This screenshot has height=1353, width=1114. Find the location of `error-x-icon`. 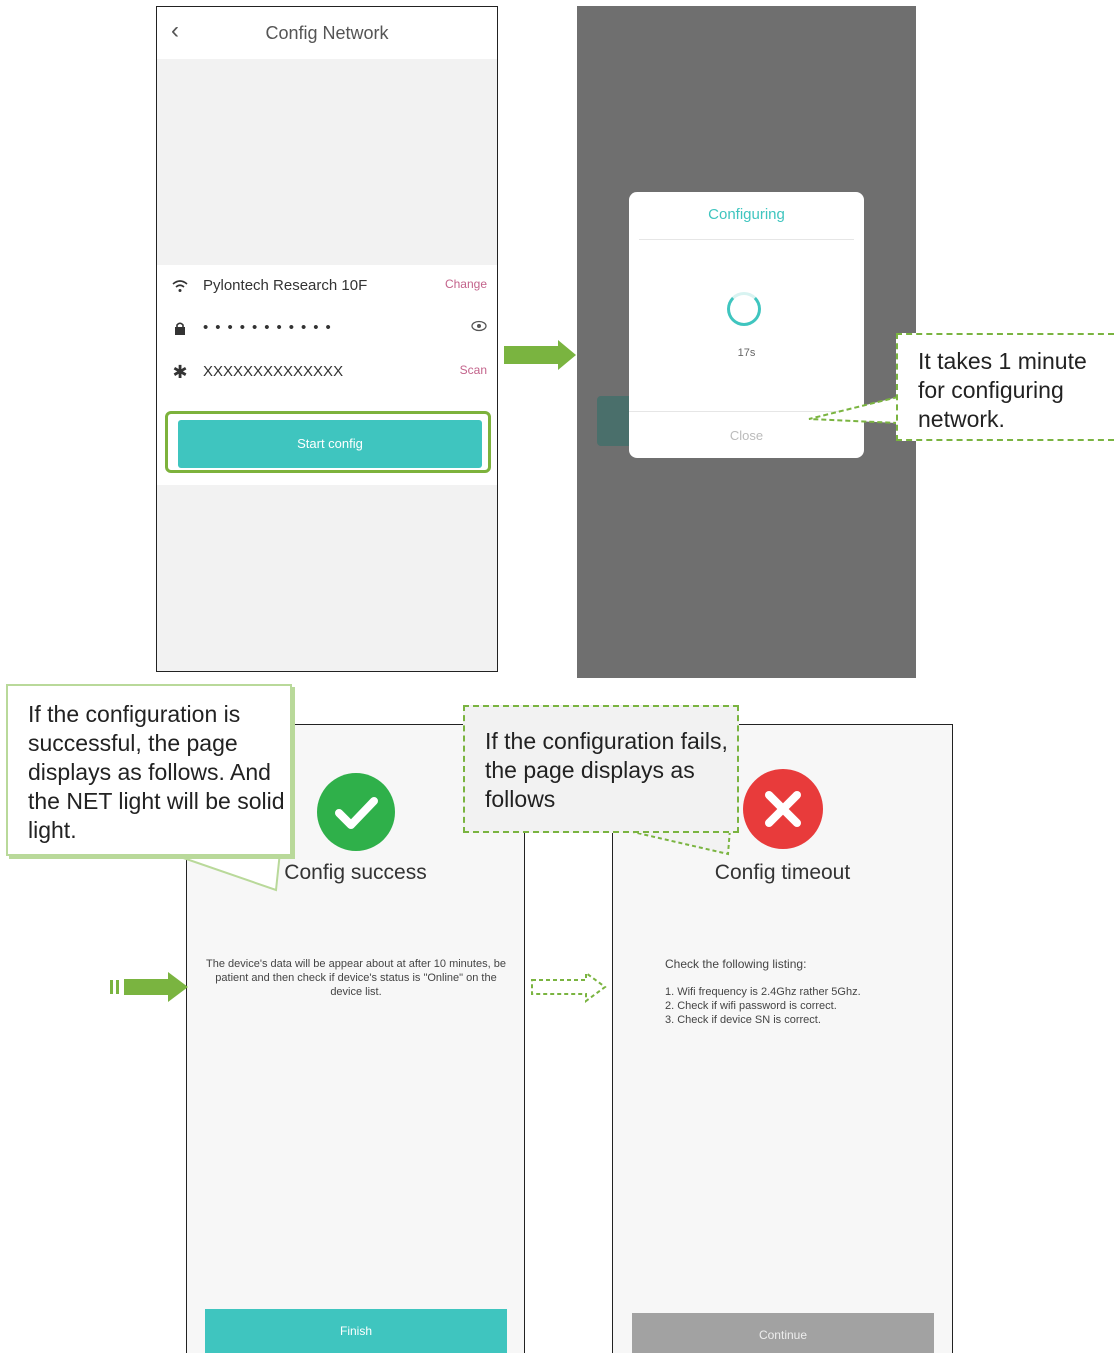

error-x-icon is located at coordinates (783, 809).